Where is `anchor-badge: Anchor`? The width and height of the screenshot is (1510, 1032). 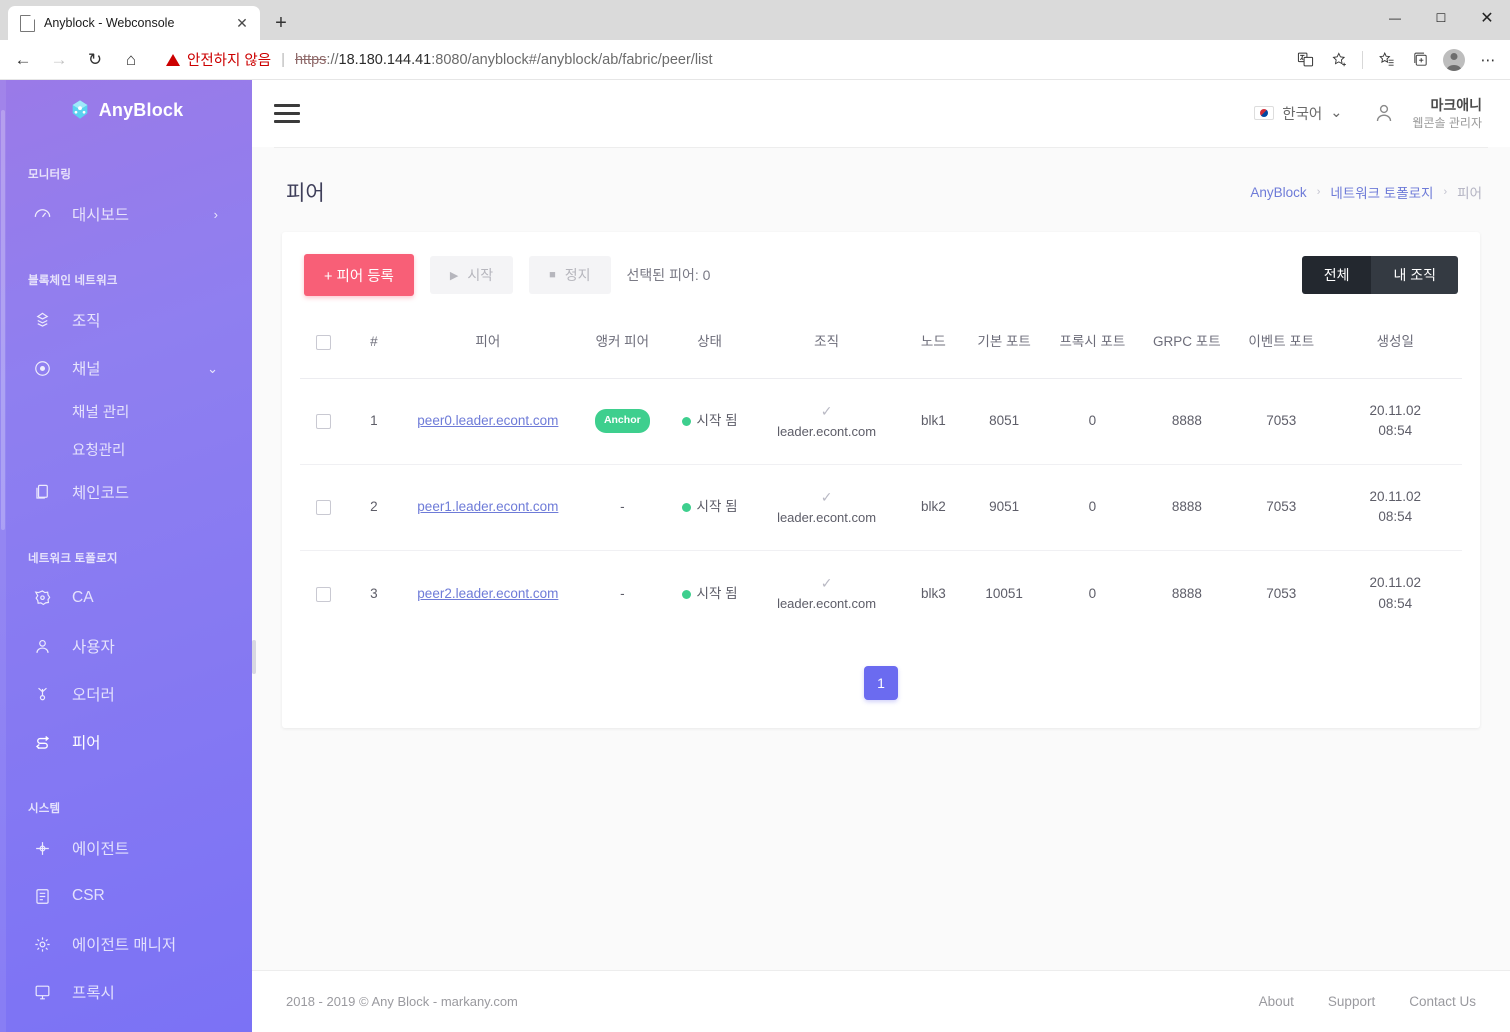
anchor-badge: Anchor is located at coordinates (622, 421).